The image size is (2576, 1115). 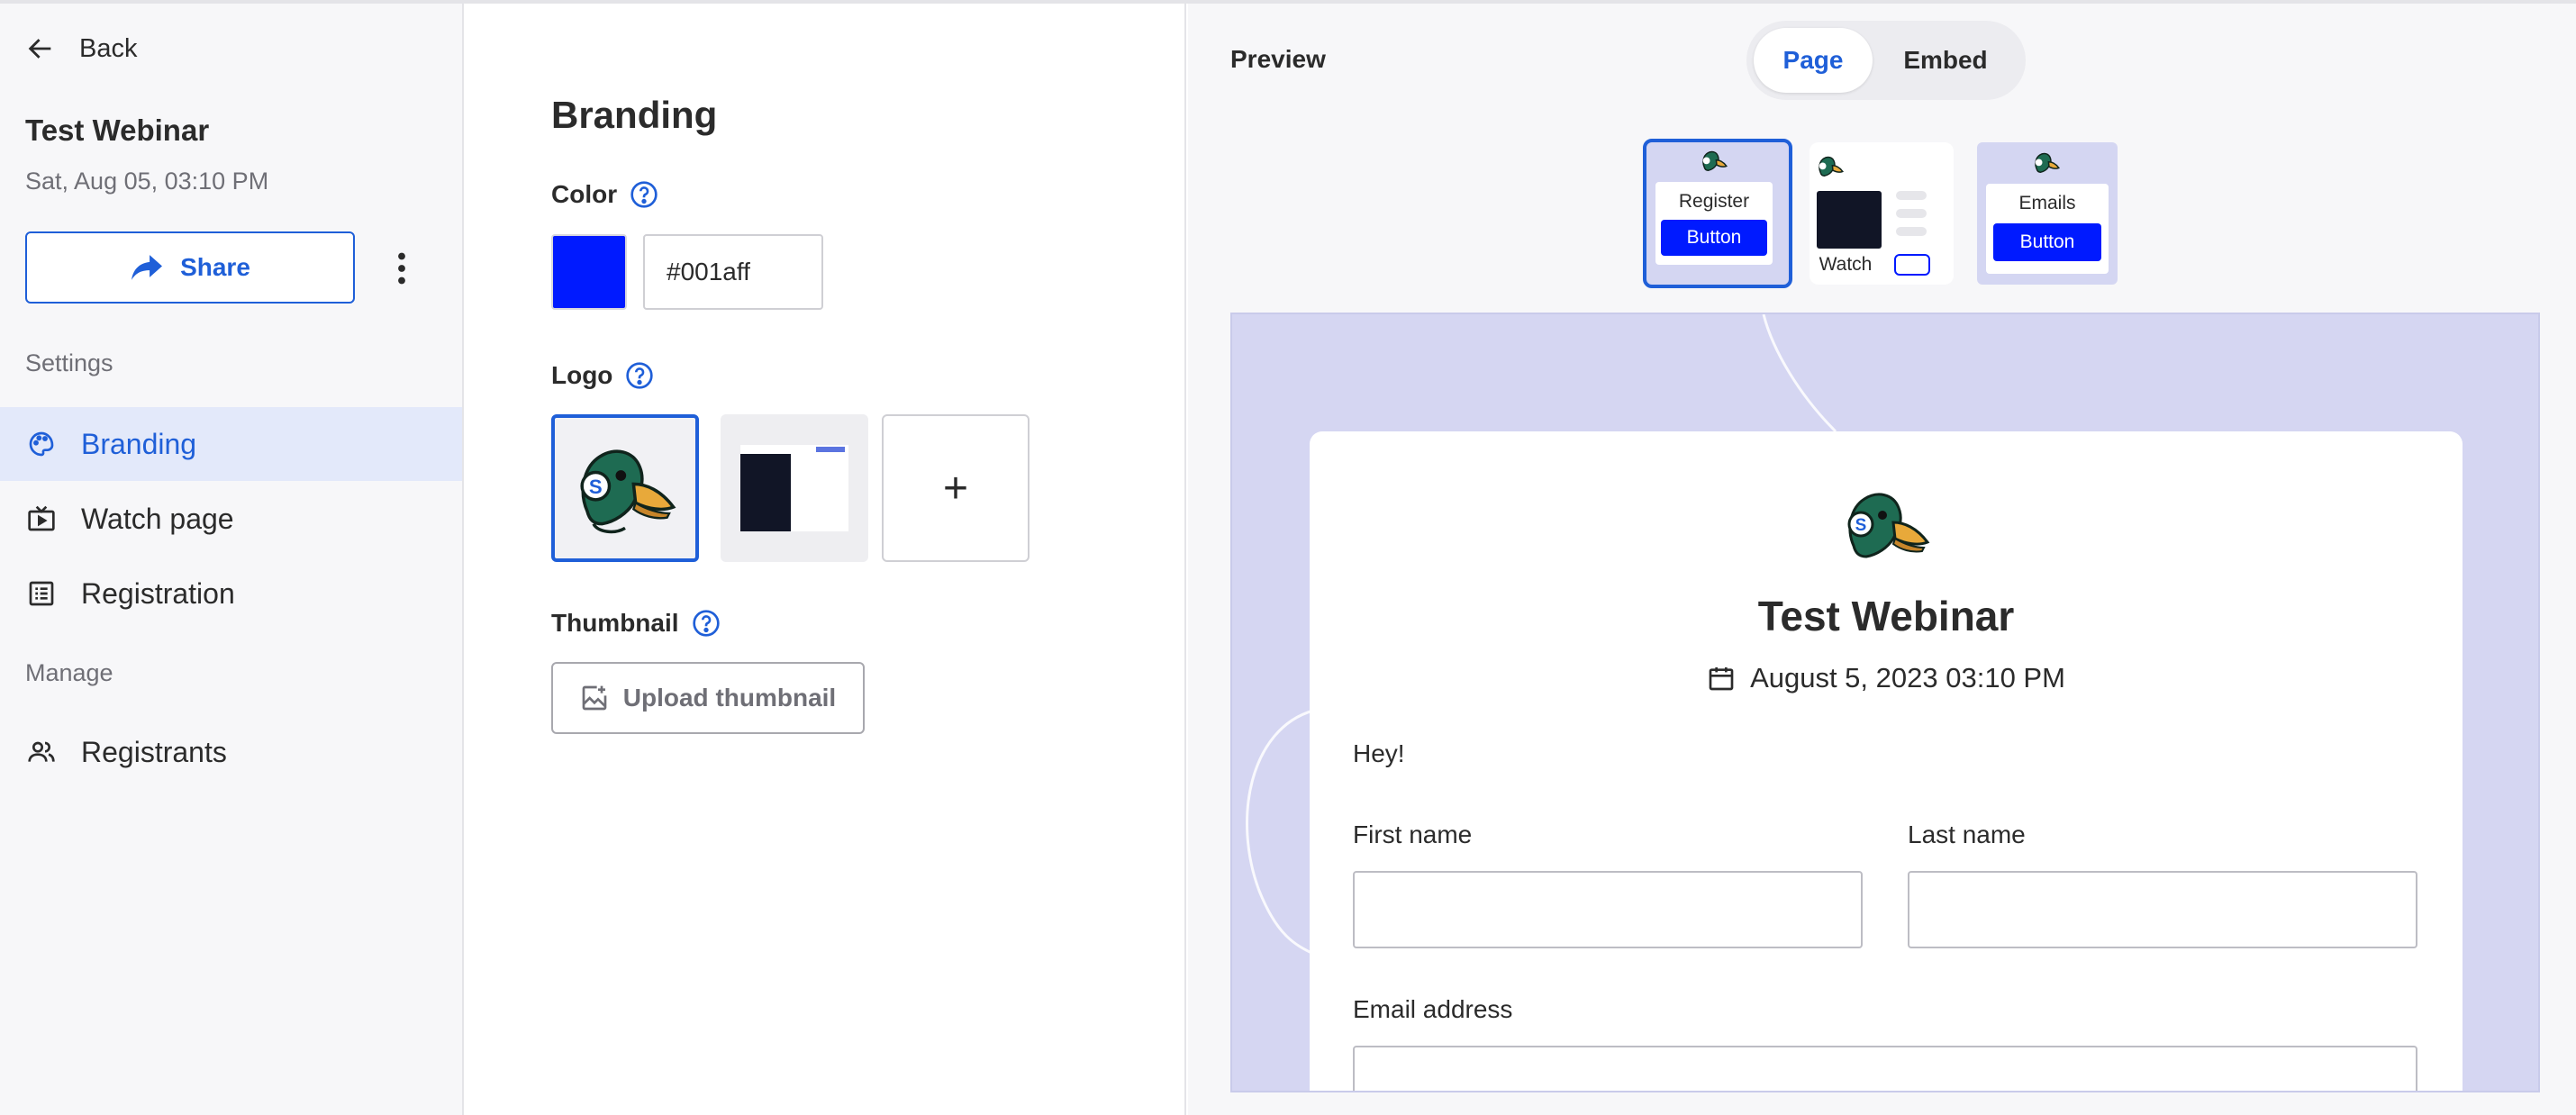 I want to click on logo-option-dark-thumbnail, so click(x=794, y=488).